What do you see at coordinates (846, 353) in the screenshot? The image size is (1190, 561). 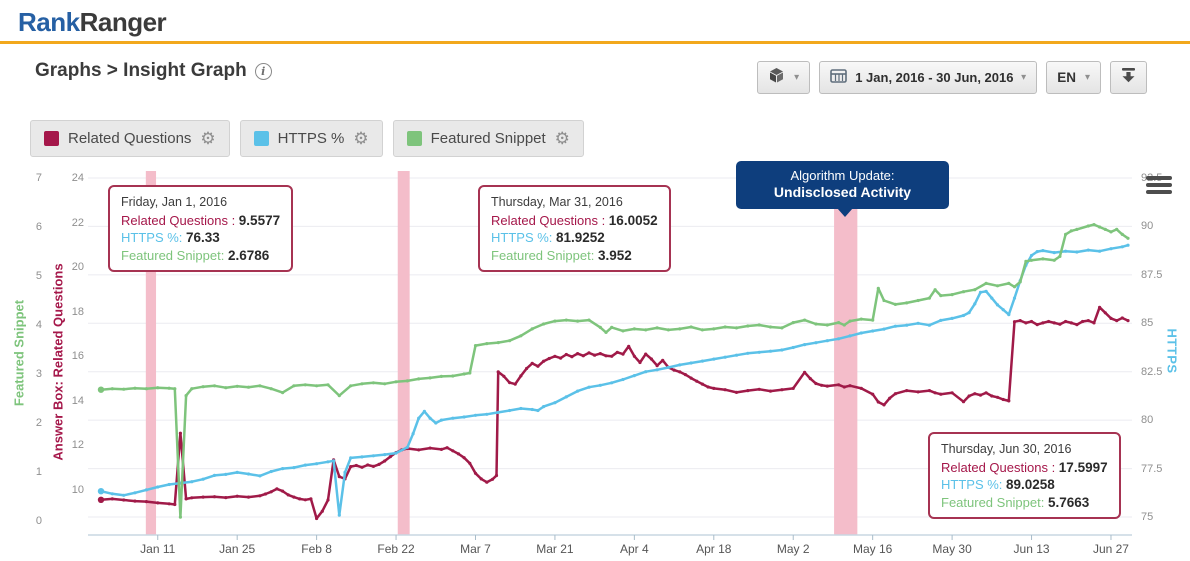 I see `algorithm-update-band` at bounding box center [846, 353].